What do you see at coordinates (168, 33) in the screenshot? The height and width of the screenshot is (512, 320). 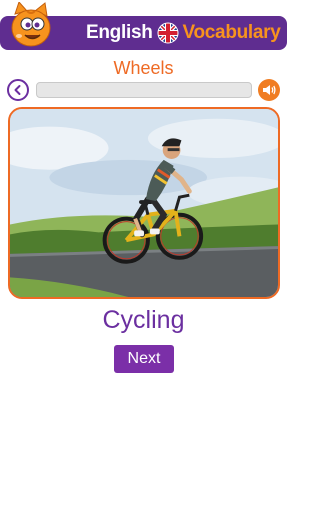 I see `uk-flag-icon` at bounding box center [168, 33].